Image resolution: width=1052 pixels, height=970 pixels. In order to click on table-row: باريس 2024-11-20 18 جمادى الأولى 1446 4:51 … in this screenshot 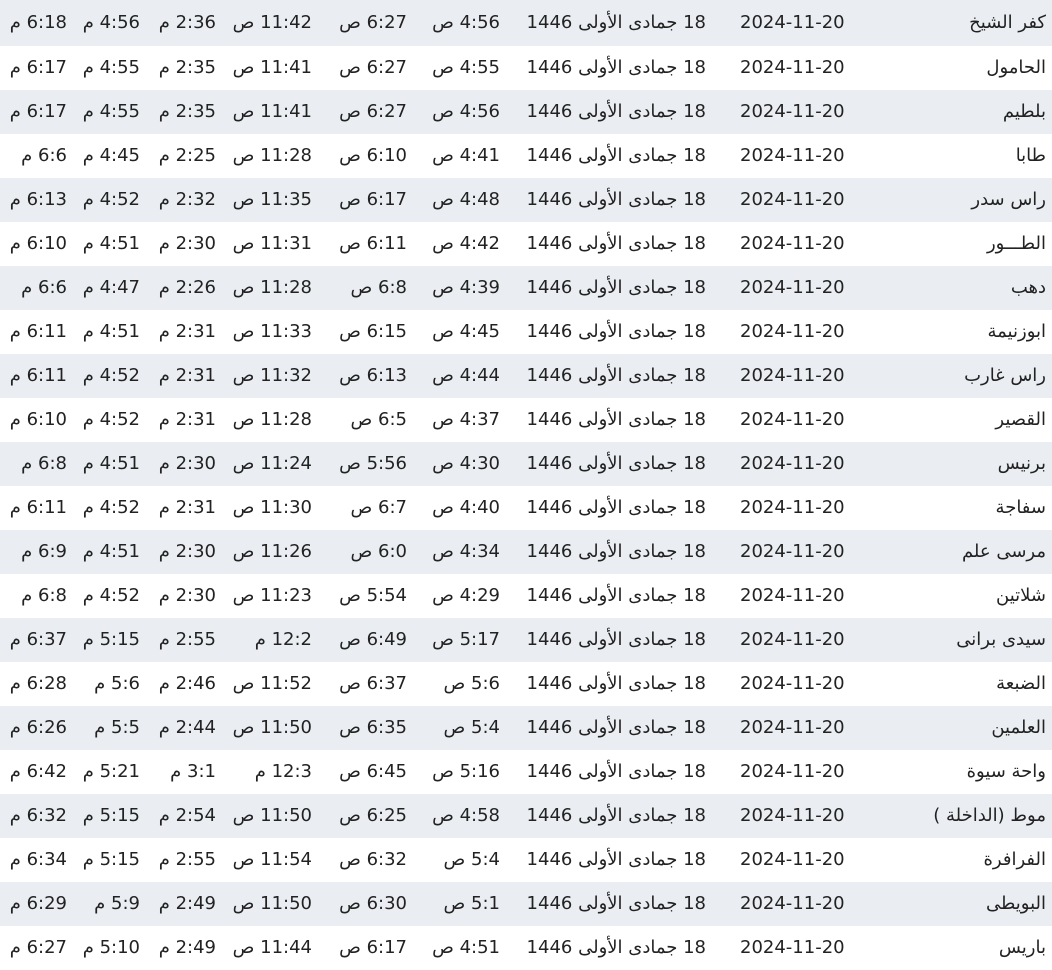, I will do `click(526, 948)`.